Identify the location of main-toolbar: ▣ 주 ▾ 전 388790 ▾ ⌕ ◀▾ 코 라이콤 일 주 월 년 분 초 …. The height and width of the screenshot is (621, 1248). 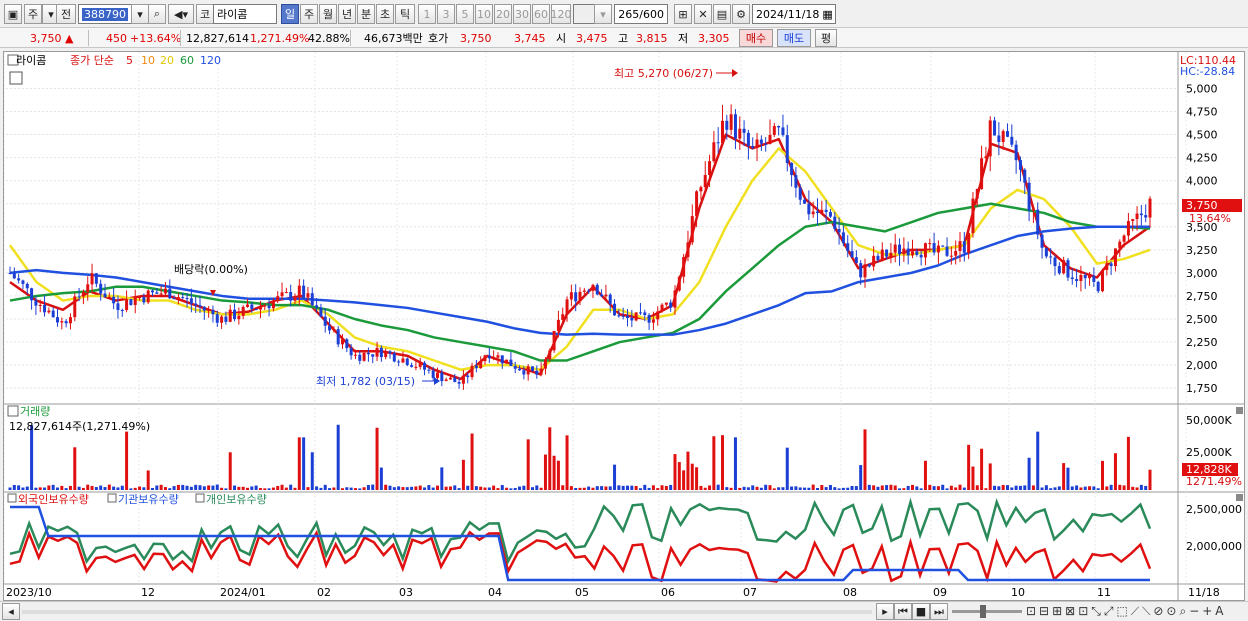
(624, 14).